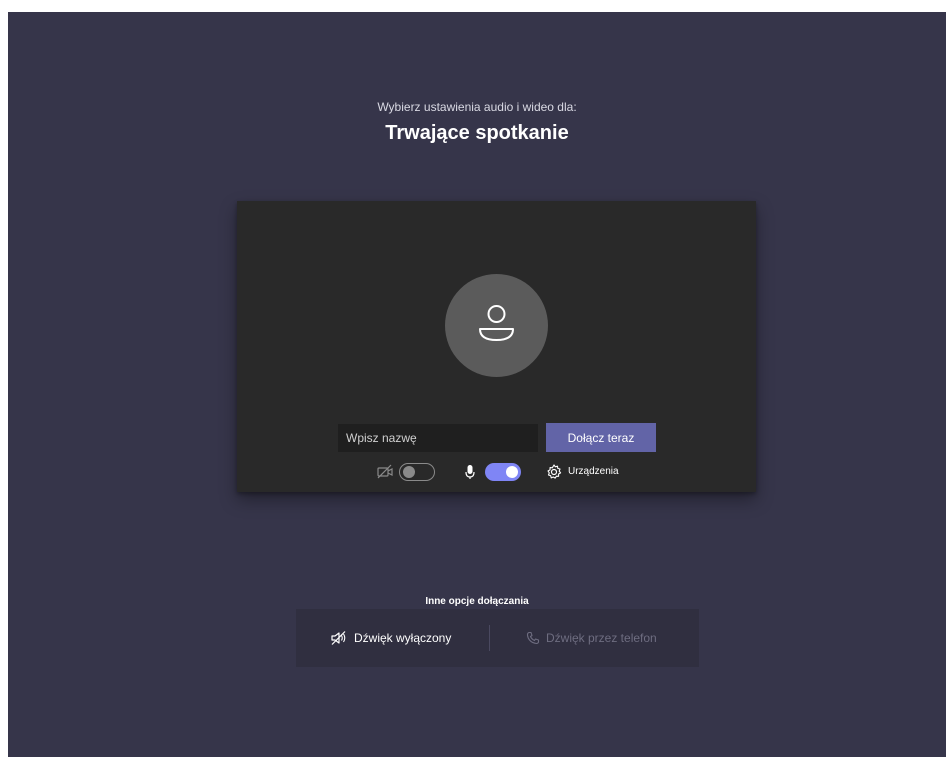  I want to click on options-divider, so click(489, 638).